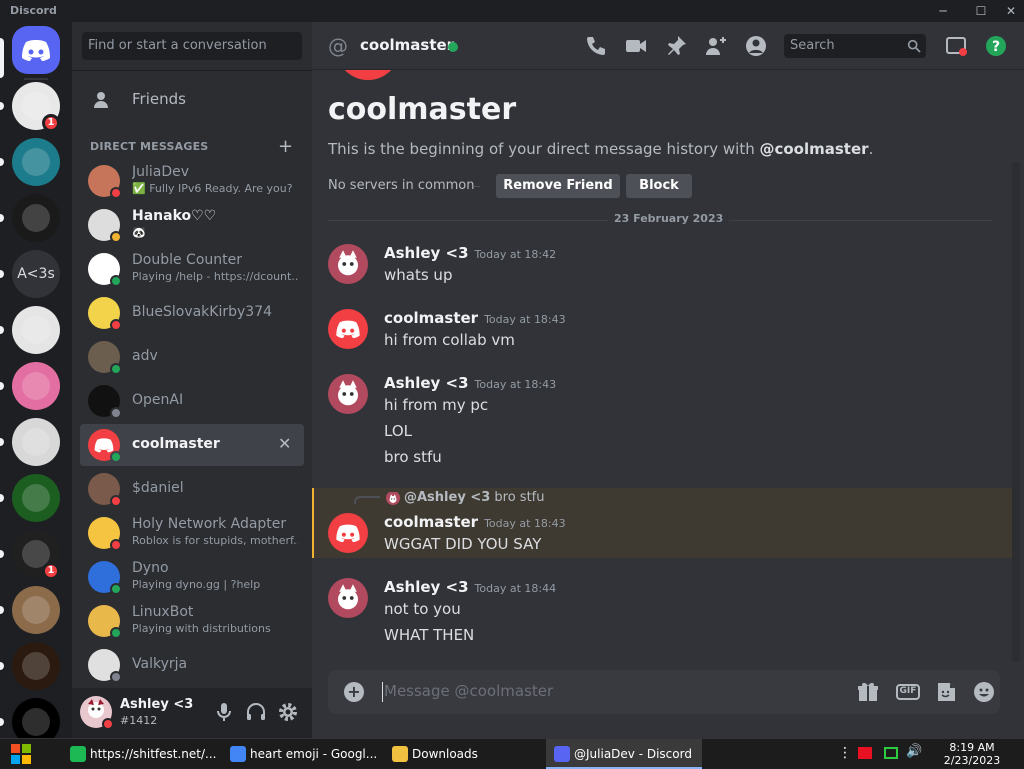 The height and width of the screenshot is (769, 1024). What do you see at coordinates (914, 751) in the screenshot?
I see `volume-icon: 🔊` at bounding box center [914, 751].